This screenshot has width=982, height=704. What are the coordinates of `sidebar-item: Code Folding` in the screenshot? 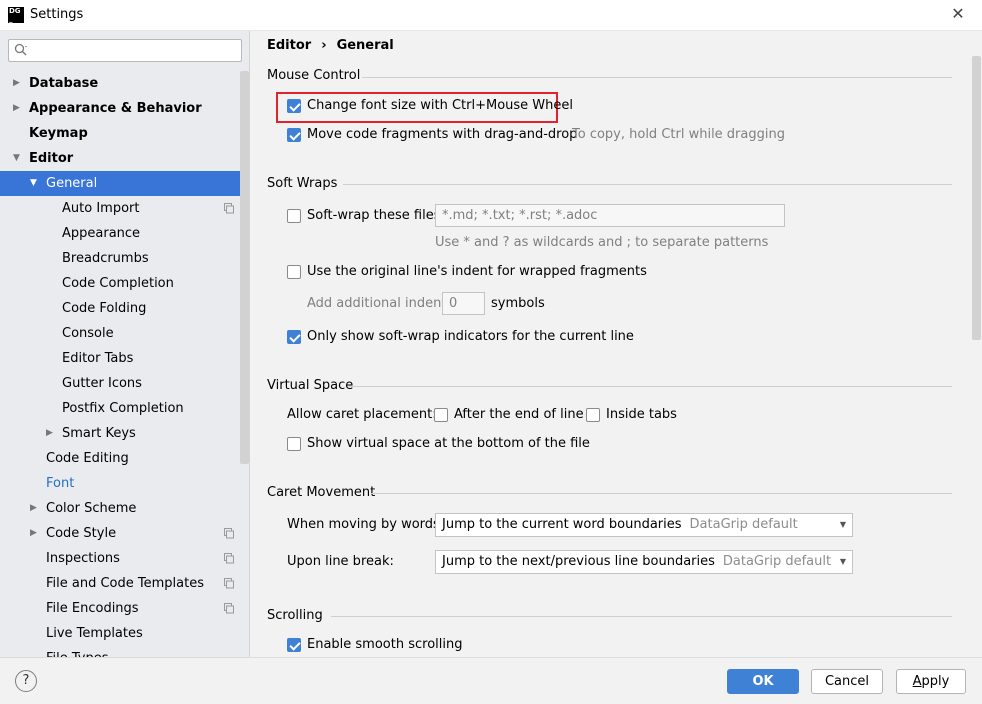 It's located at (120, 308).